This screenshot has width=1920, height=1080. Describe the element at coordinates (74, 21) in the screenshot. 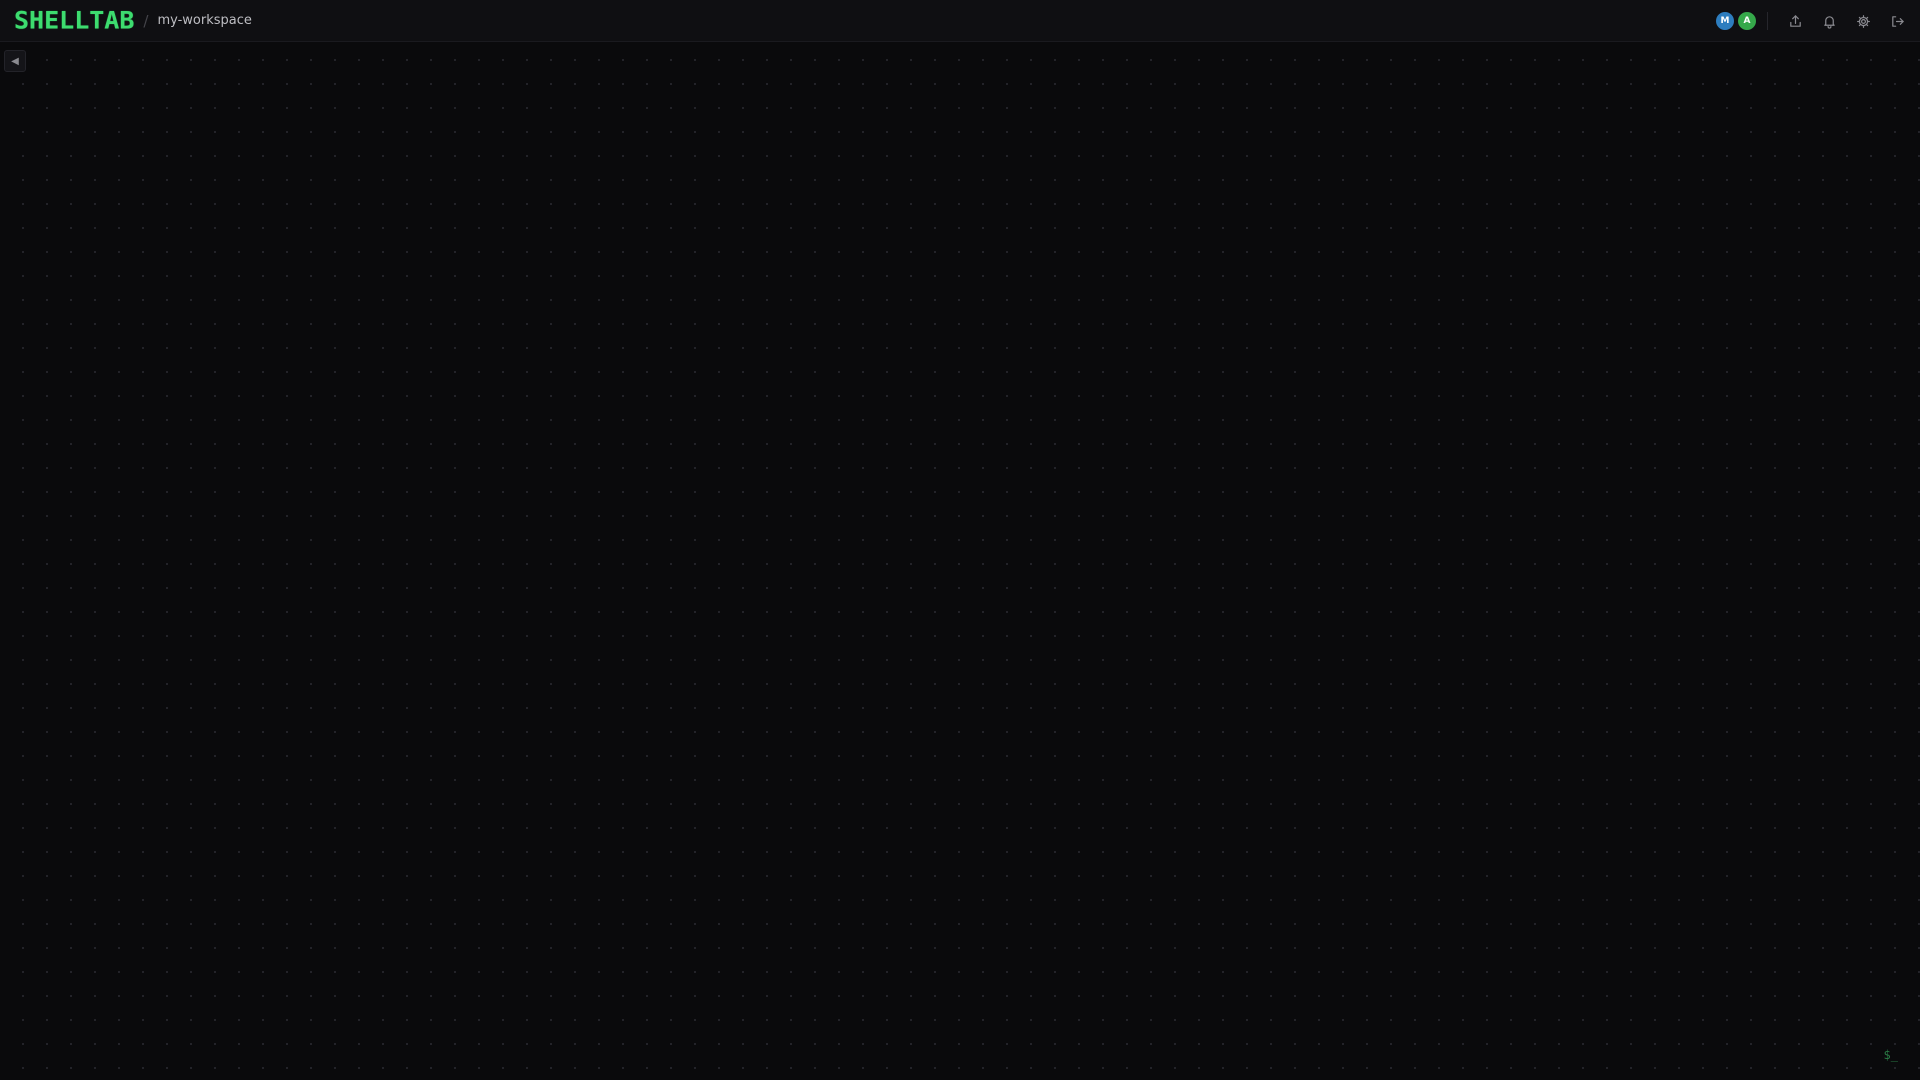

I see `app-logo: SHELLTAB` at that location.